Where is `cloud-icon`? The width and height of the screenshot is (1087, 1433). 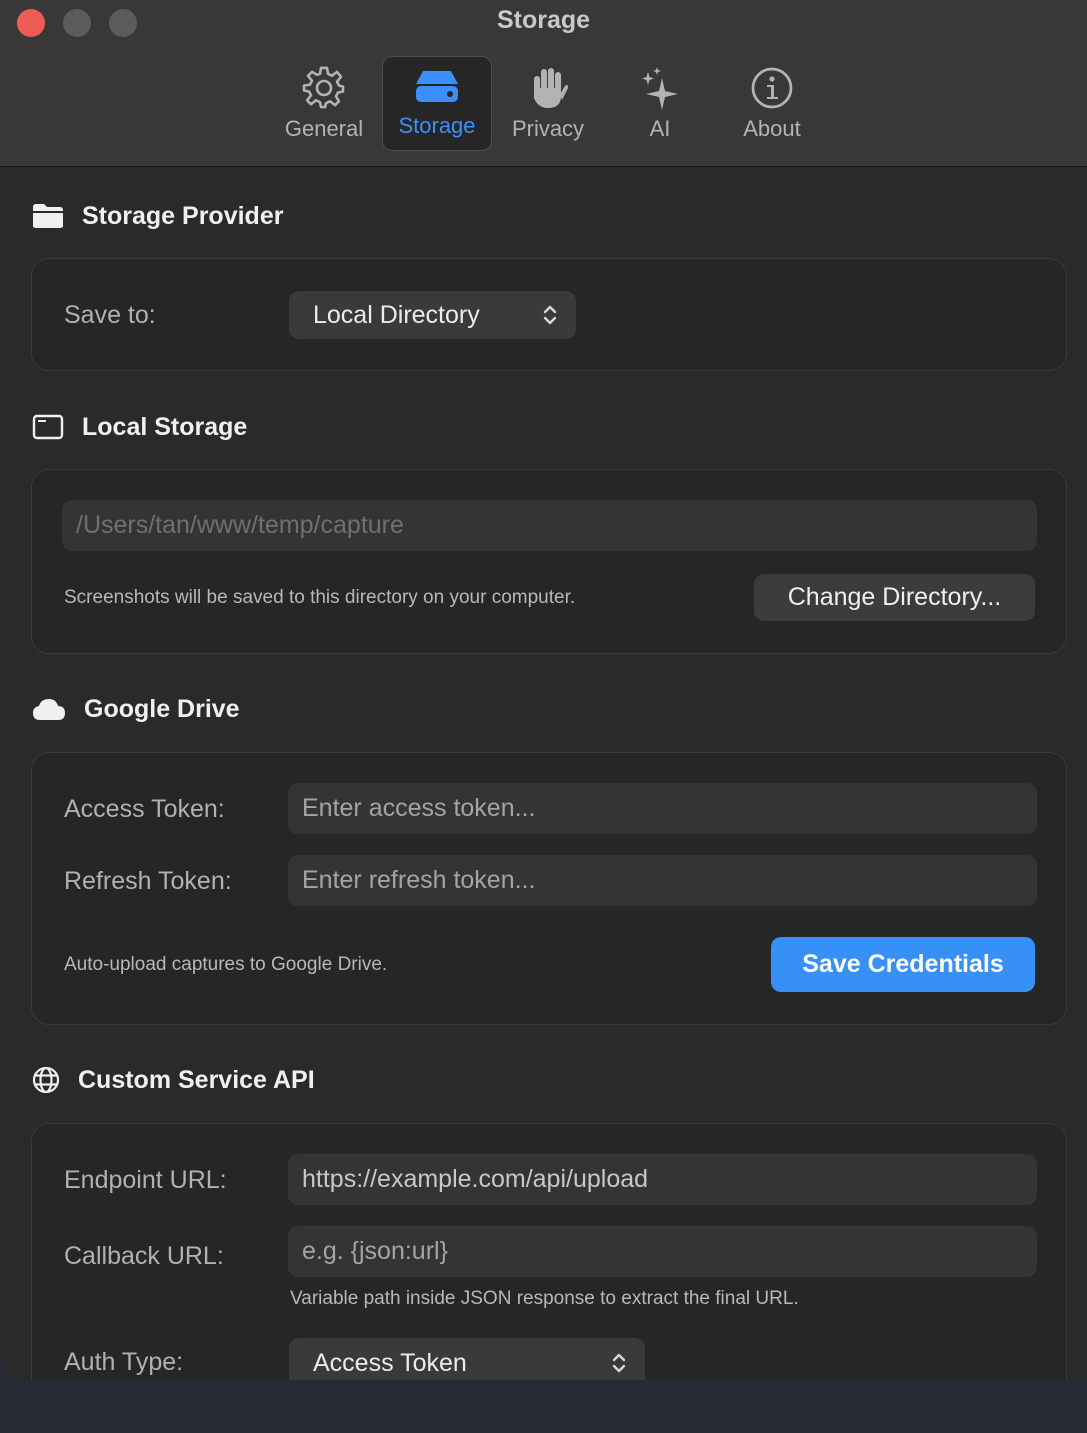
cloud-icon is located at coordinates (49, 709).